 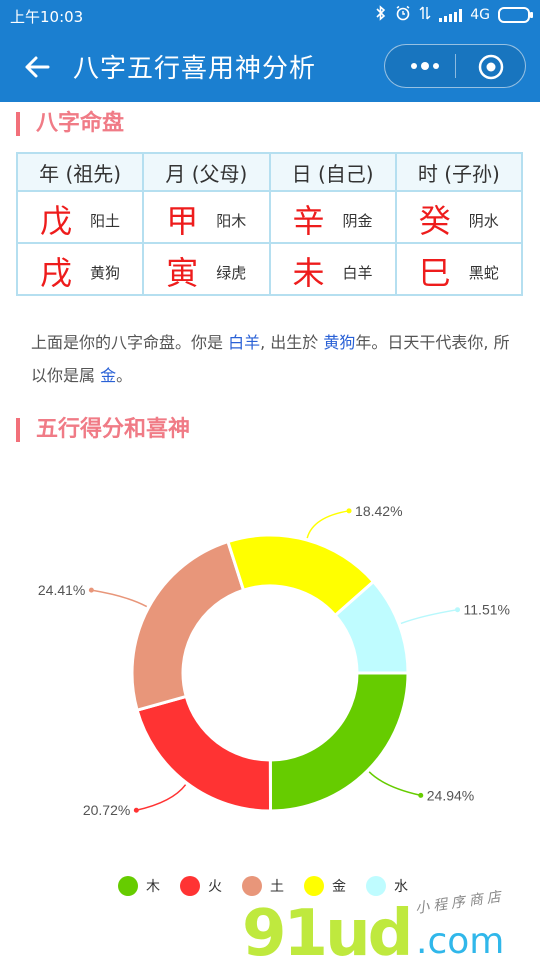 I want to click on branch-cell-month: 寅绿虎, so click(x=206, y=269).